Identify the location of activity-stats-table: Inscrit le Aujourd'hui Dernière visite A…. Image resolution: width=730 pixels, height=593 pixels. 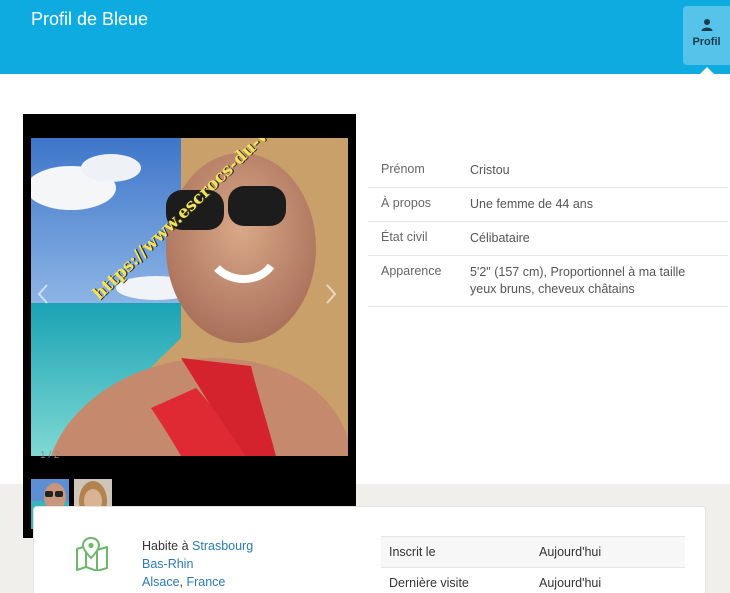
(533, 564).